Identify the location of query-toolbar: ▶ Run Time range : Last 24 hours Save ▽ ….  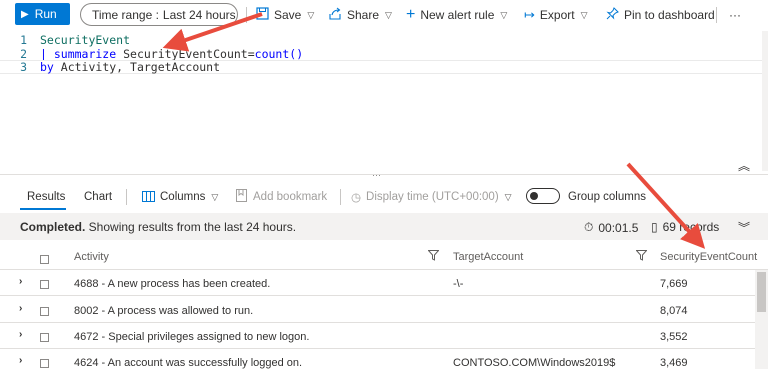
(384, 15).